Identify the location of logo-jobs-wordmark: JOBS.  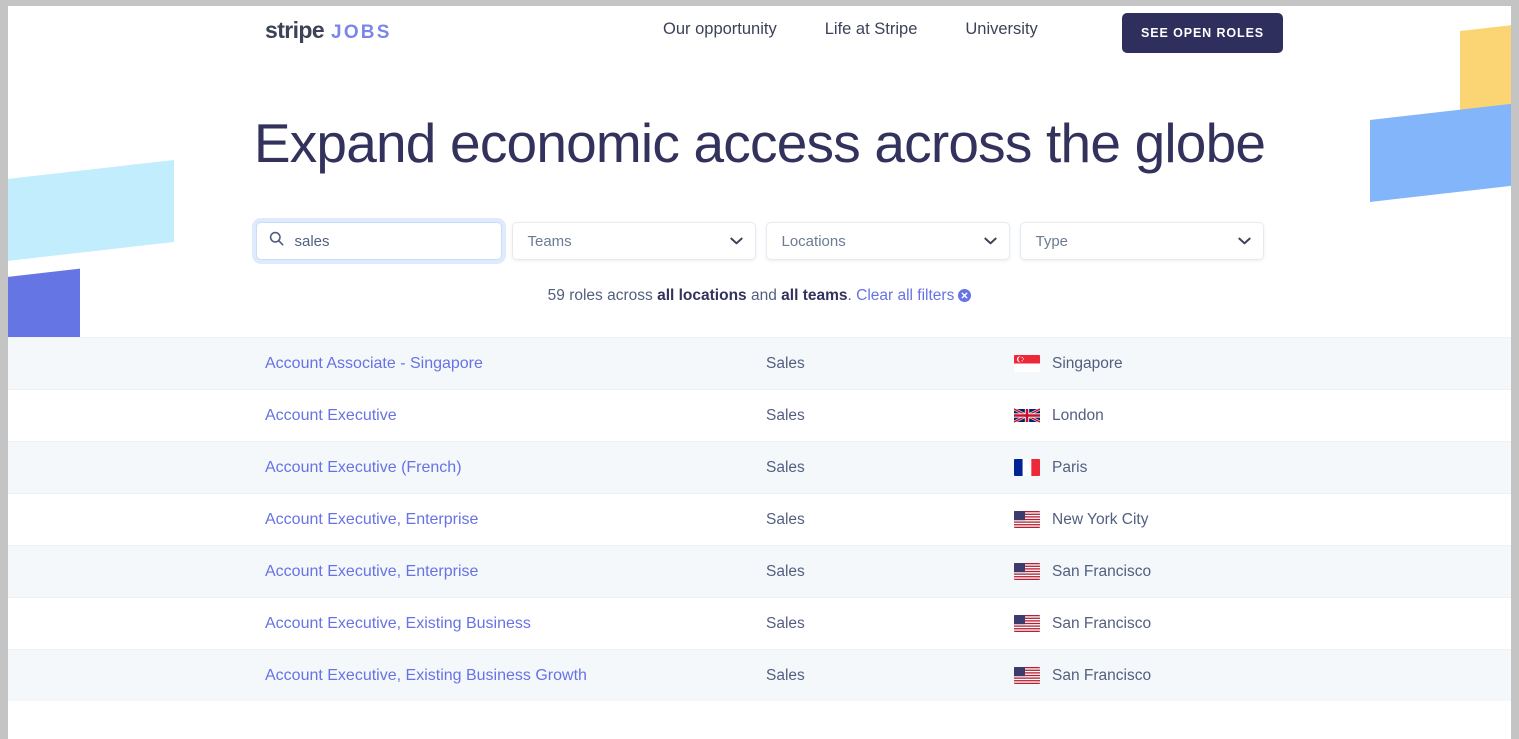
(361, 32).